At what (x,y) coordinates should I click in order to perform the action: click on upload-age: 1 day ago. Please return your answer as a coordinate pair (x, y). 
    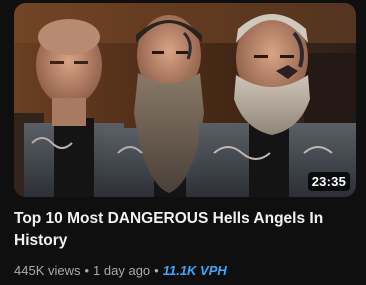
    Looking at the image, I should click on (122, 270).